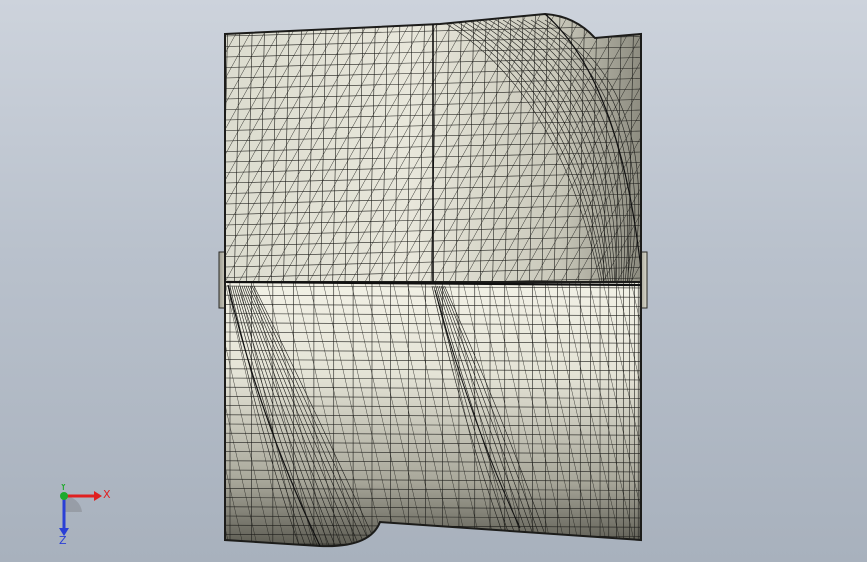 The image size is (867, 562). I want to click on coordinate-triad: X Y Z, so click(83, 513).